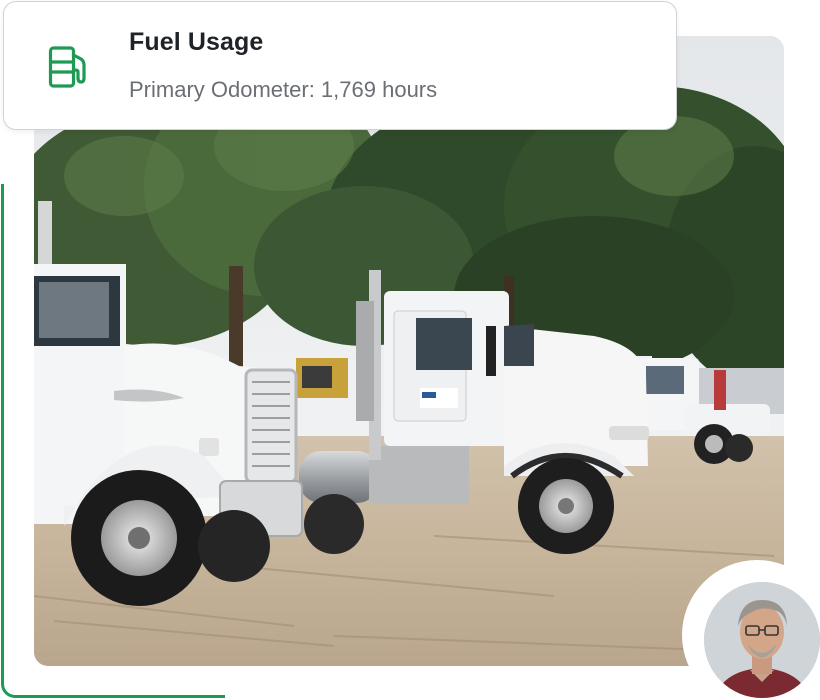 The width and height of the screenshot is (820, 700). What do you see at coordinates (762, 640) in the screenshot?
I see `user-avatar` at bounding box center [762, 640].